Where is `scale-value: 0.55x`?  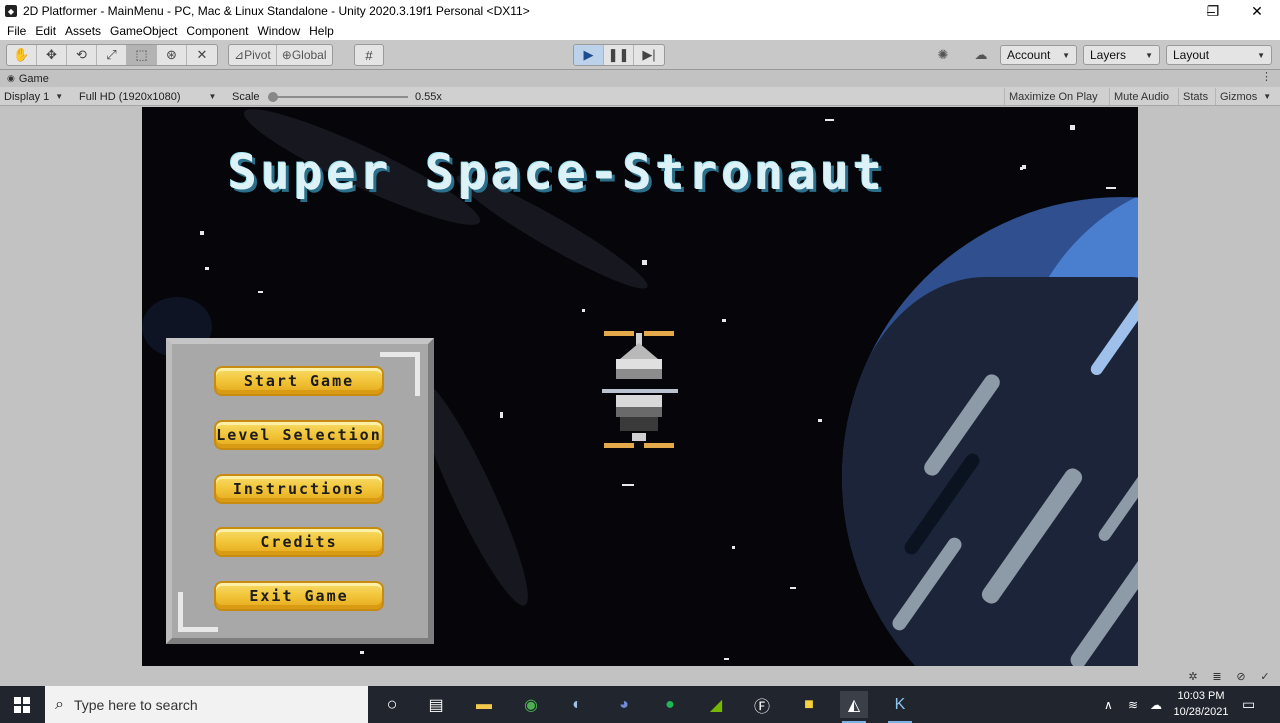
scale-value: 0.55x is located at coordinates (428, 96).